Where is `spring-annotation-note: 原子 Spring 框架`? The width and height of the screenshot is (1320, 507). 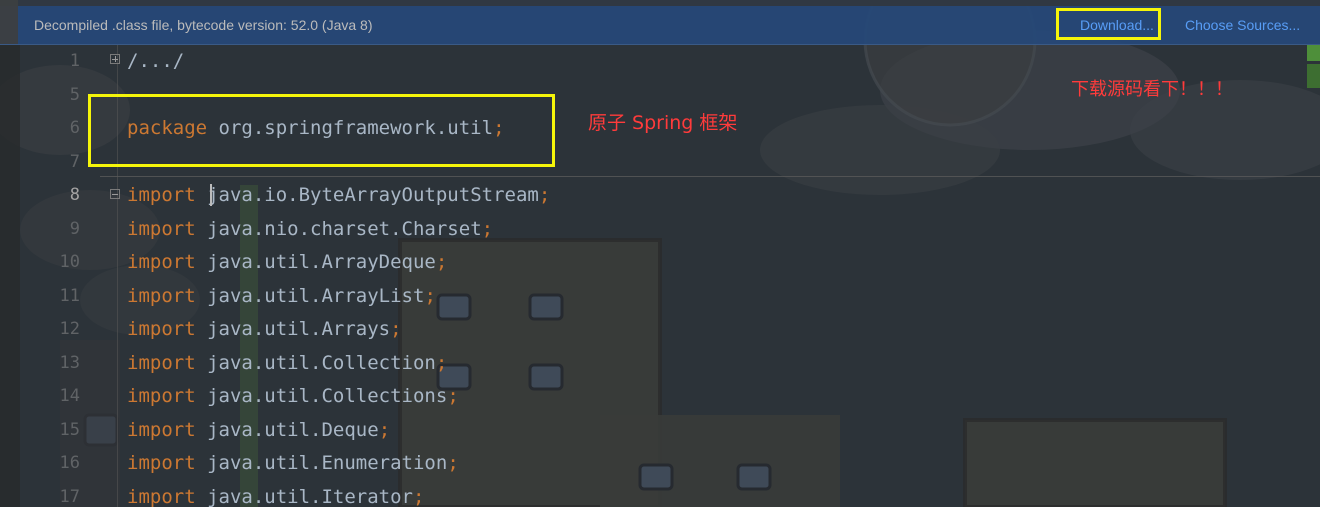 spring-annotation-note: 原子 Spring 框架 is located at coordinates (663, 123).